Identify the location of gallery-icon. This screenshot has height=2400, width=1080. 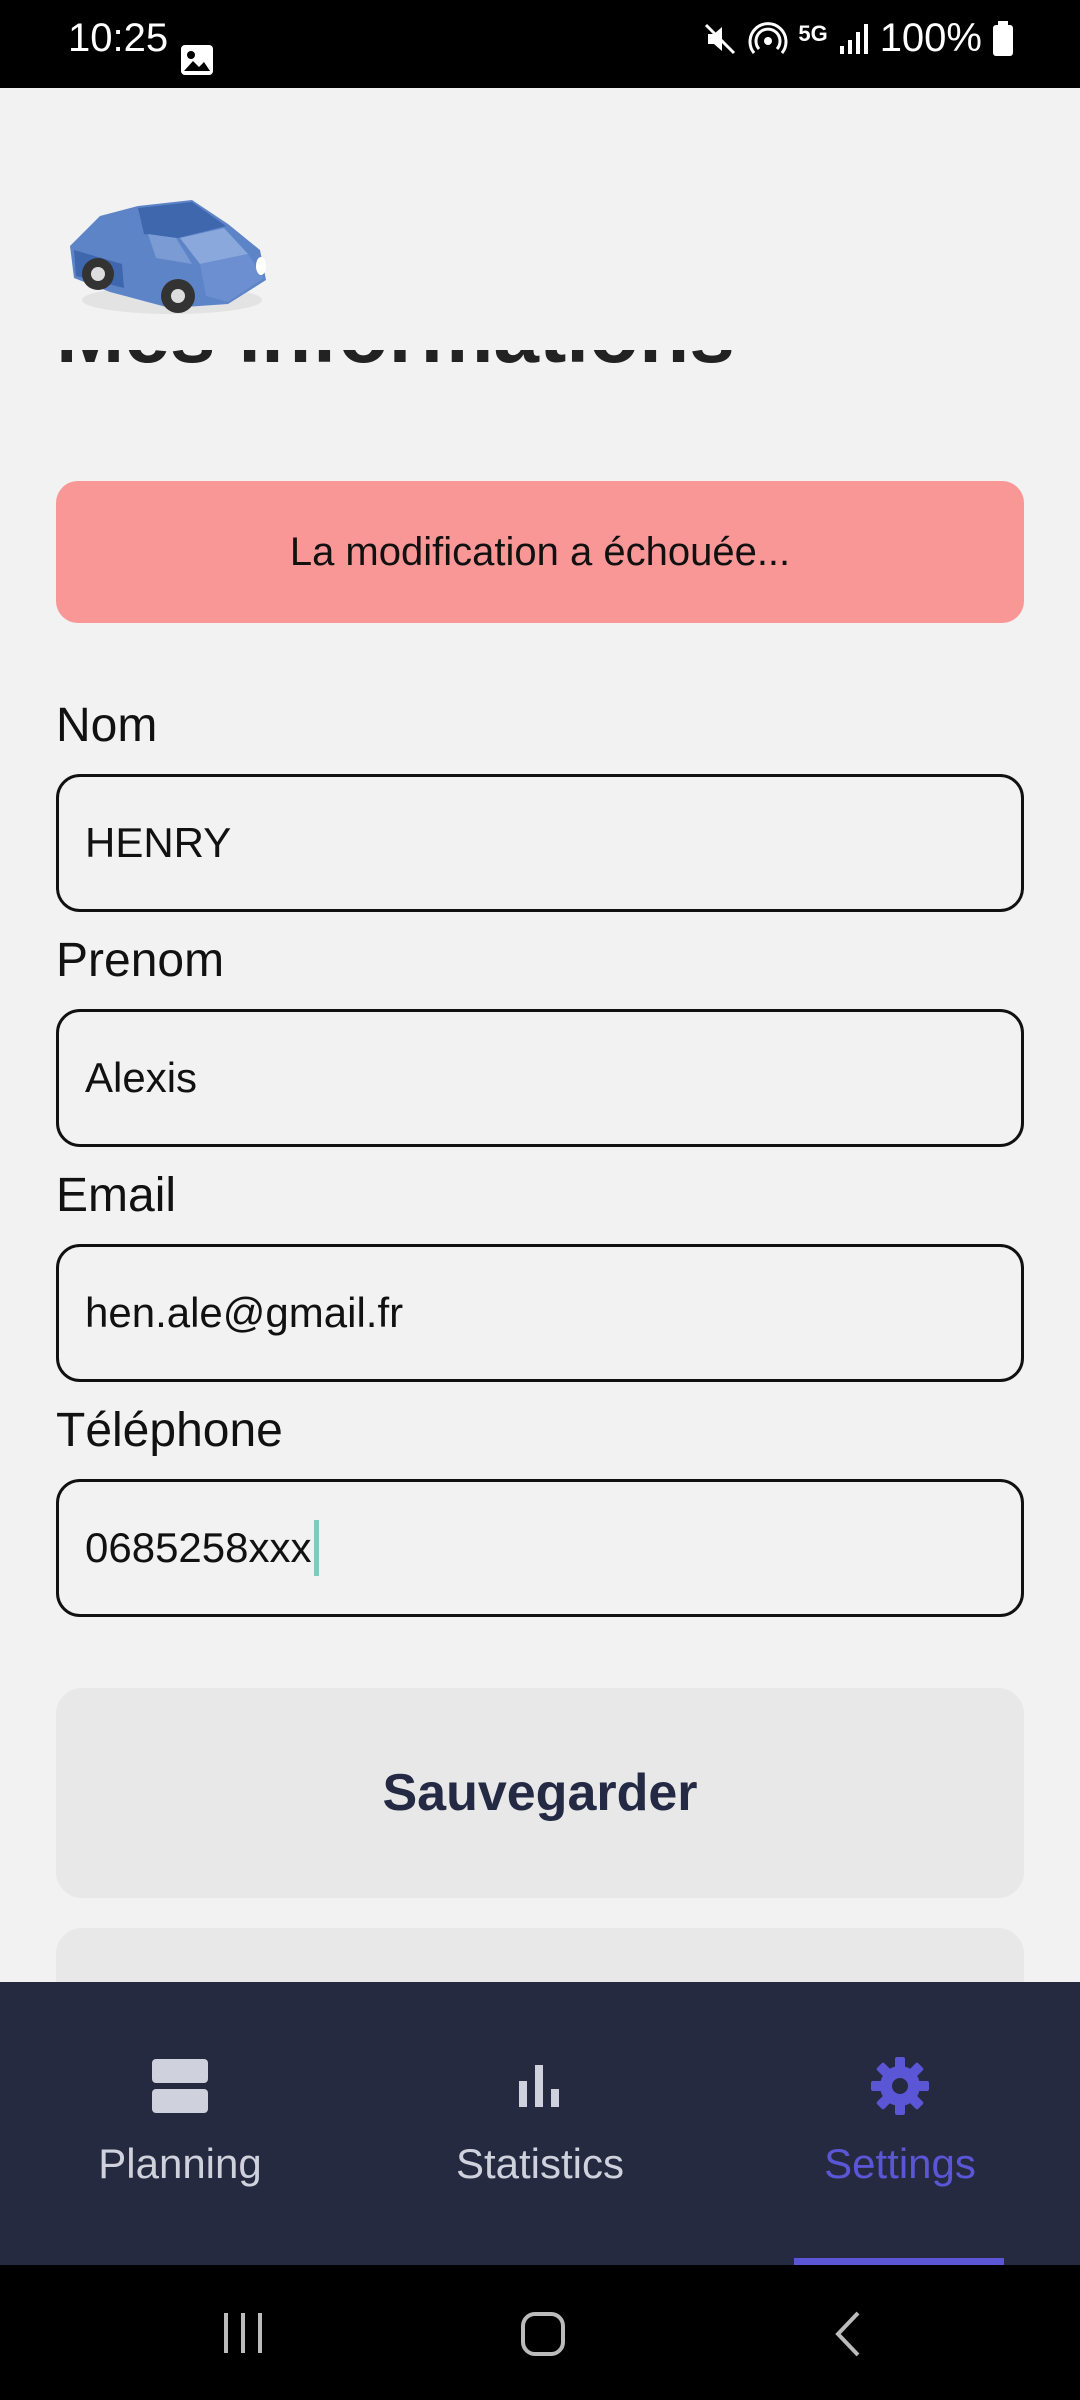
(197, 60).